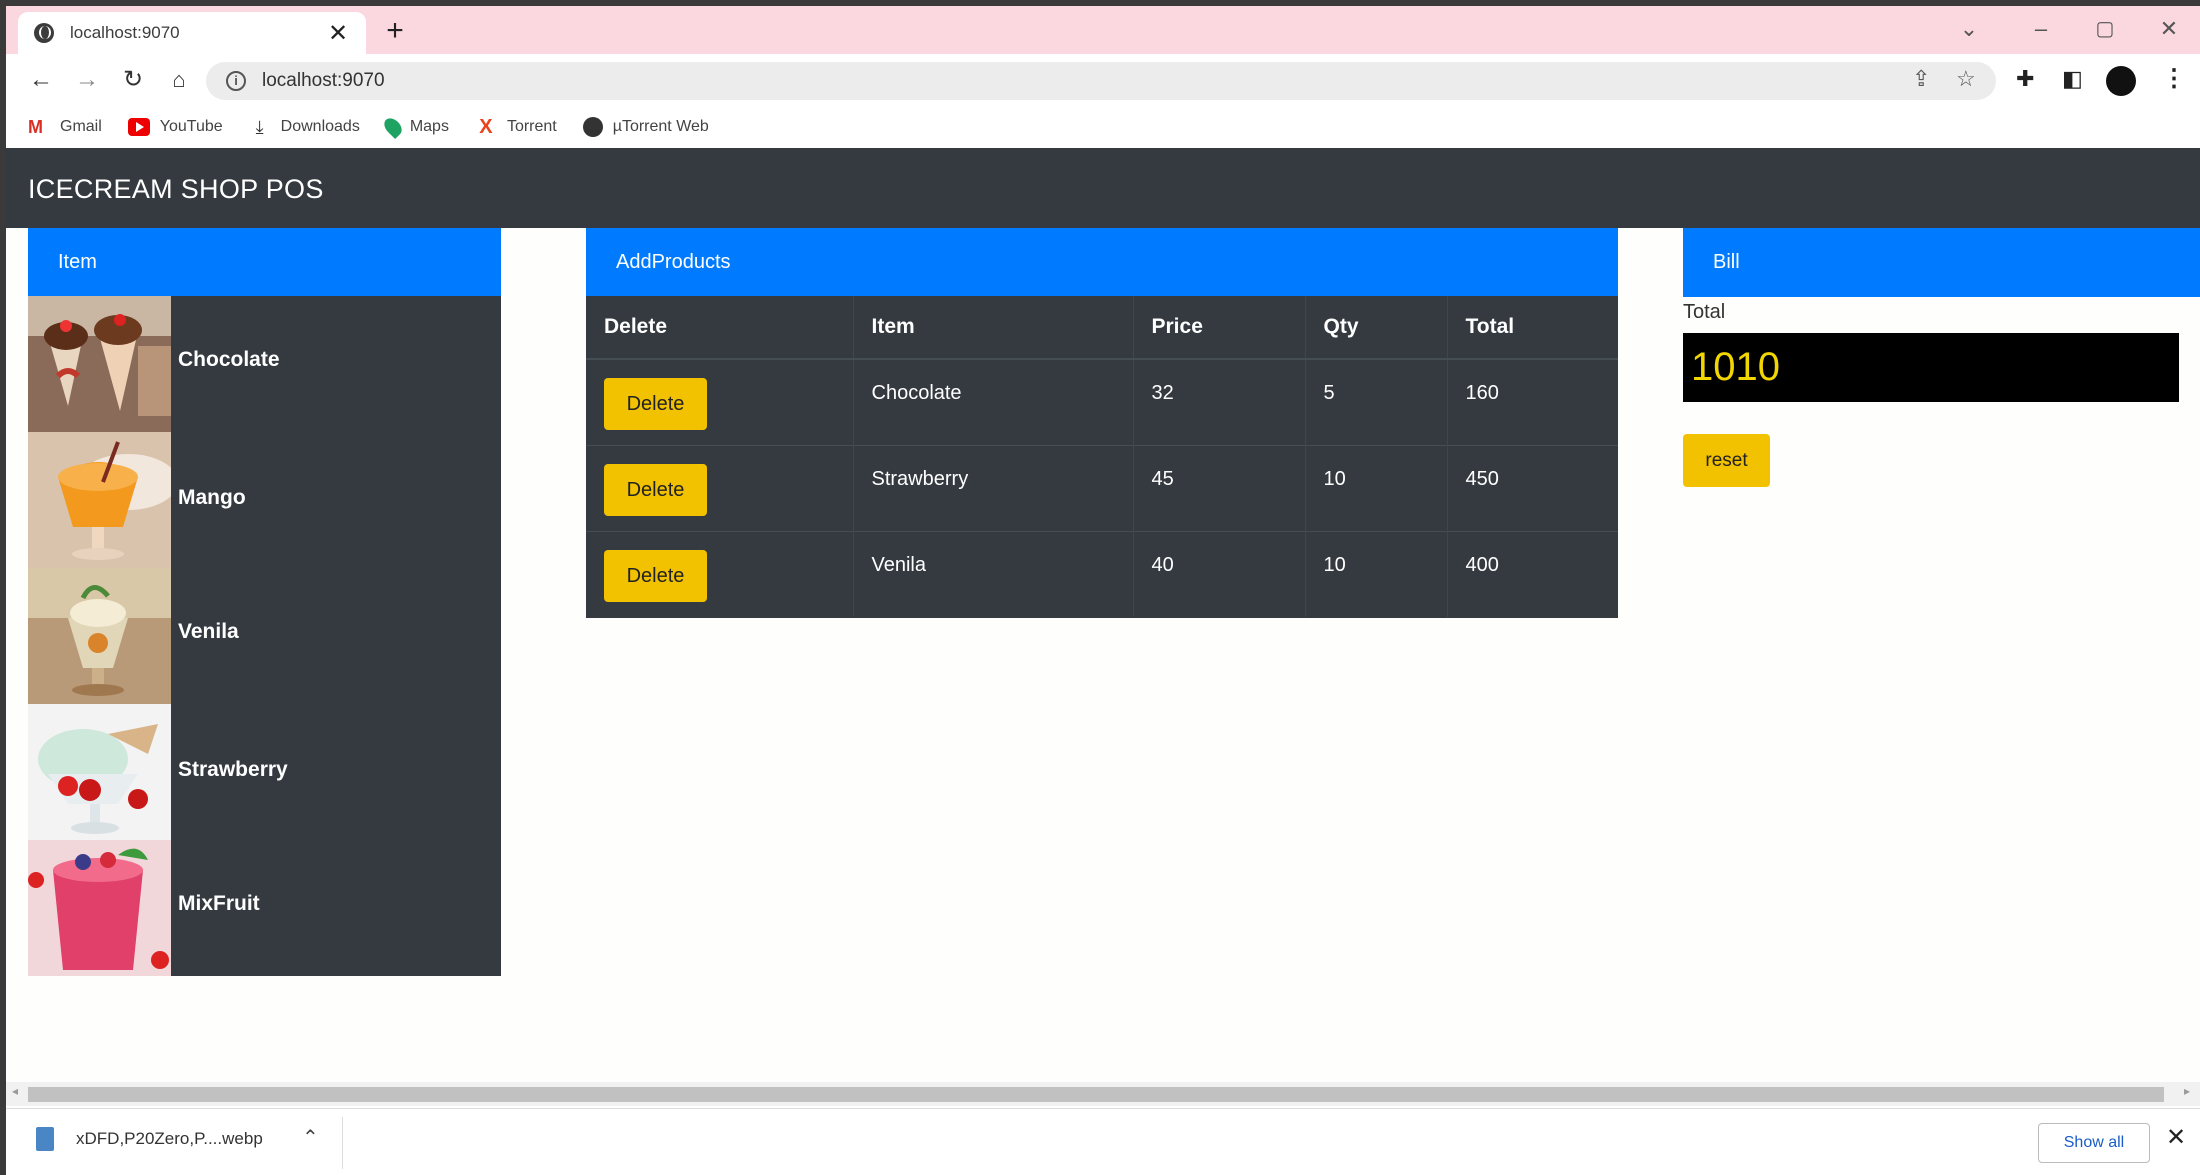 The height and width of the screenshot is (1175, 2200). I want to click on bookmark-gmail: M Gmail, so click(65, 127).